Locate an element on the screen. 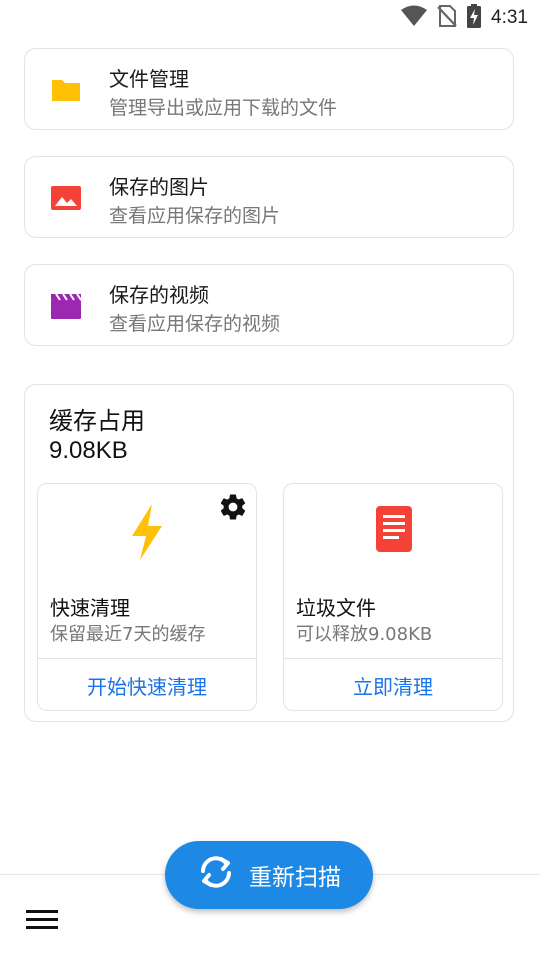 The height and width of the screenshot is (960, 540). clean-now-button: 立即清理 is located at coordinates (393, 685).